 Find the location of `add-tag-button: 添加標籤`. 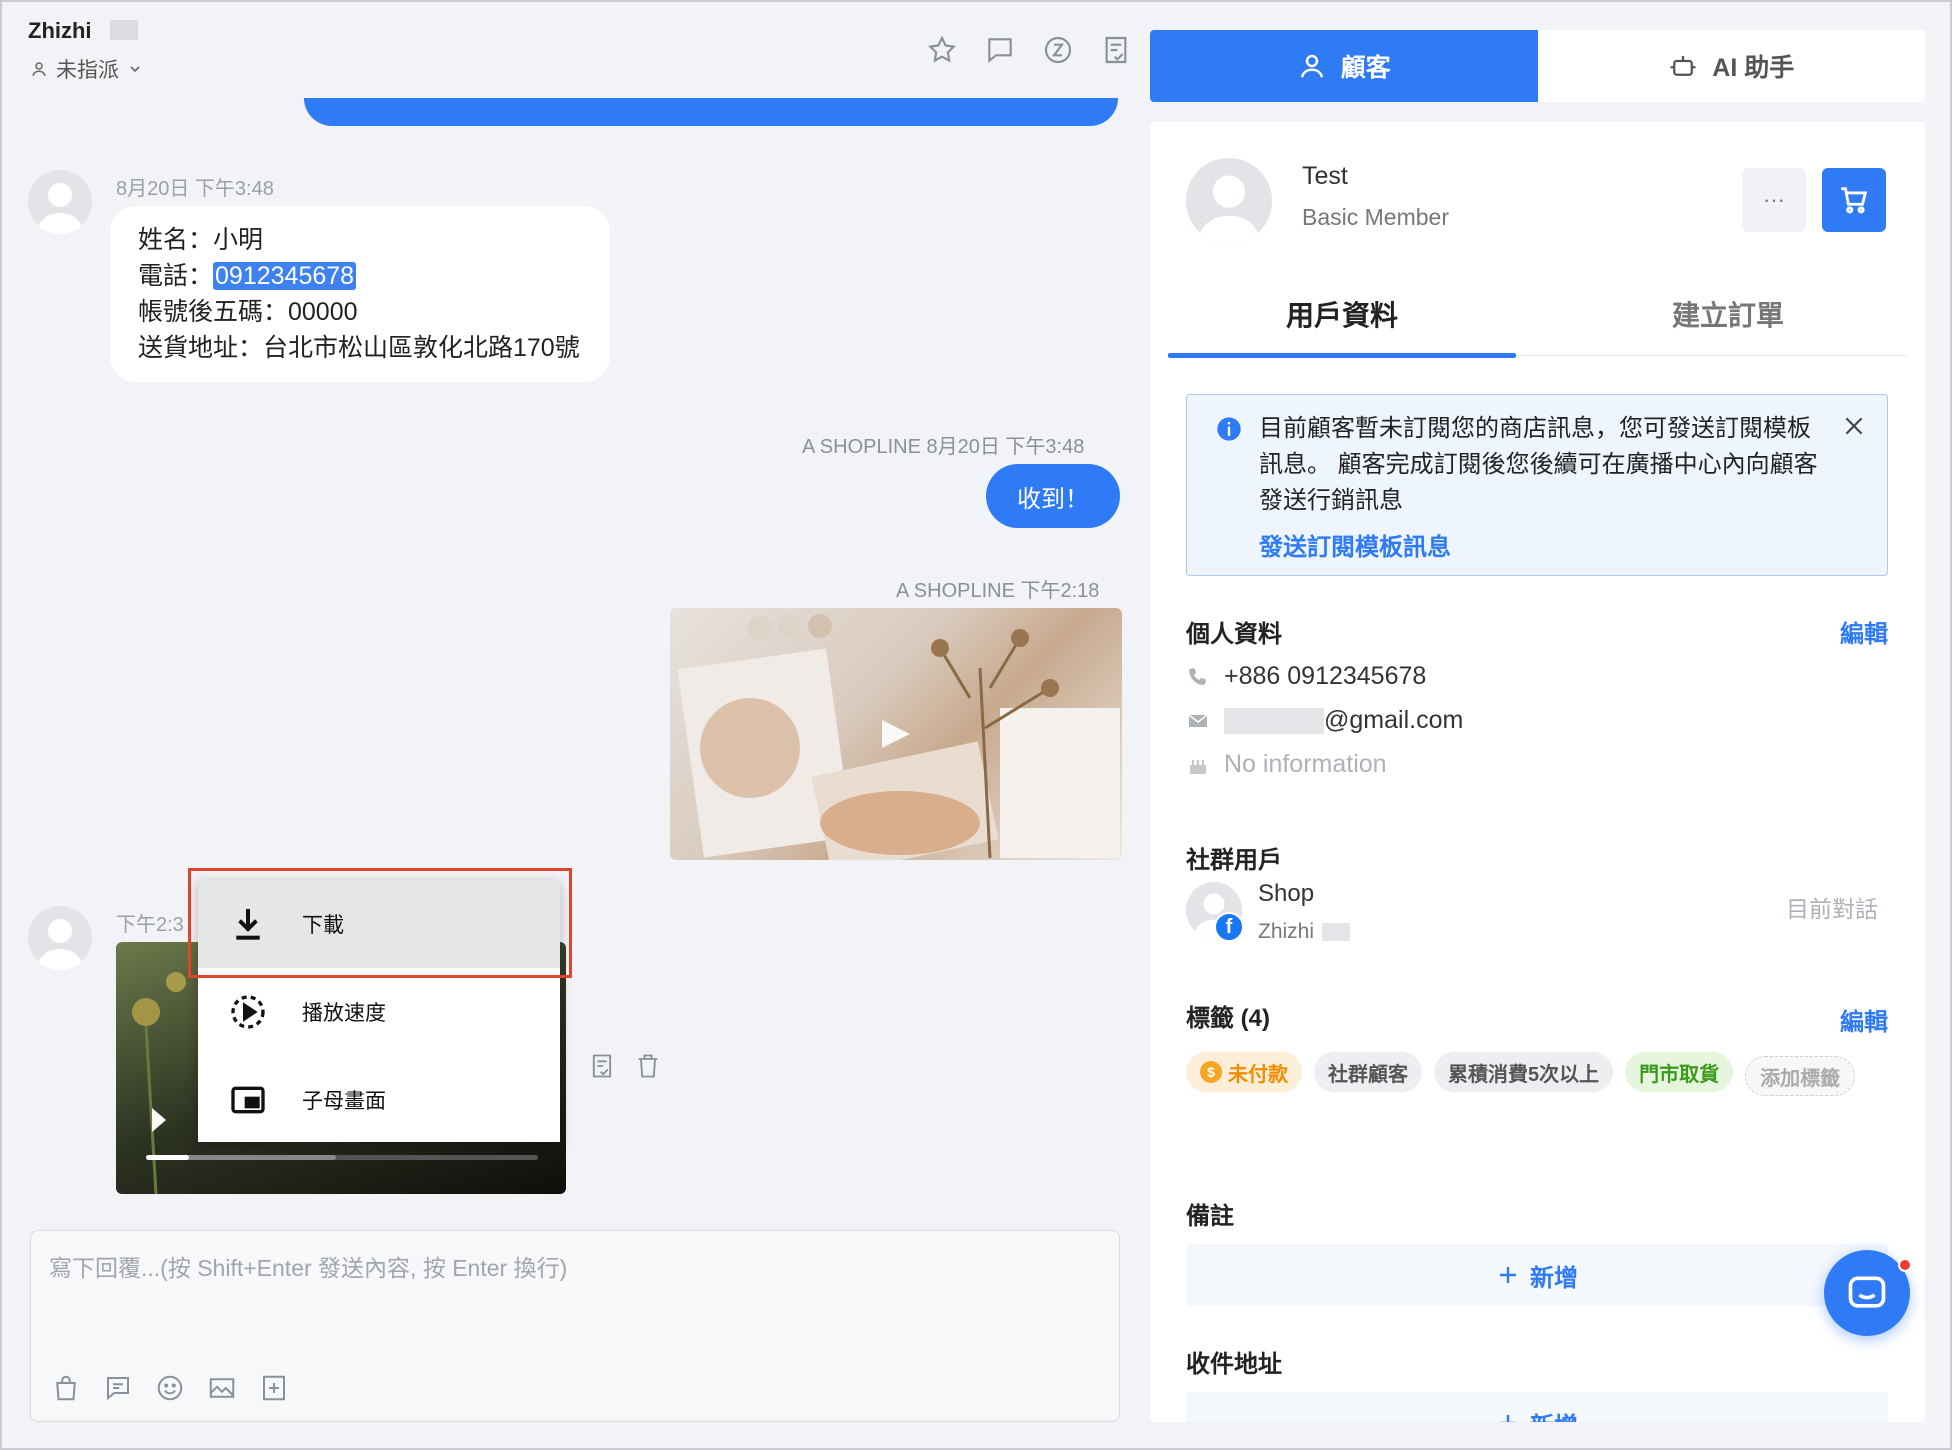

add-tag-button: 添加標籤 is located at coordinates (1800, 1076).